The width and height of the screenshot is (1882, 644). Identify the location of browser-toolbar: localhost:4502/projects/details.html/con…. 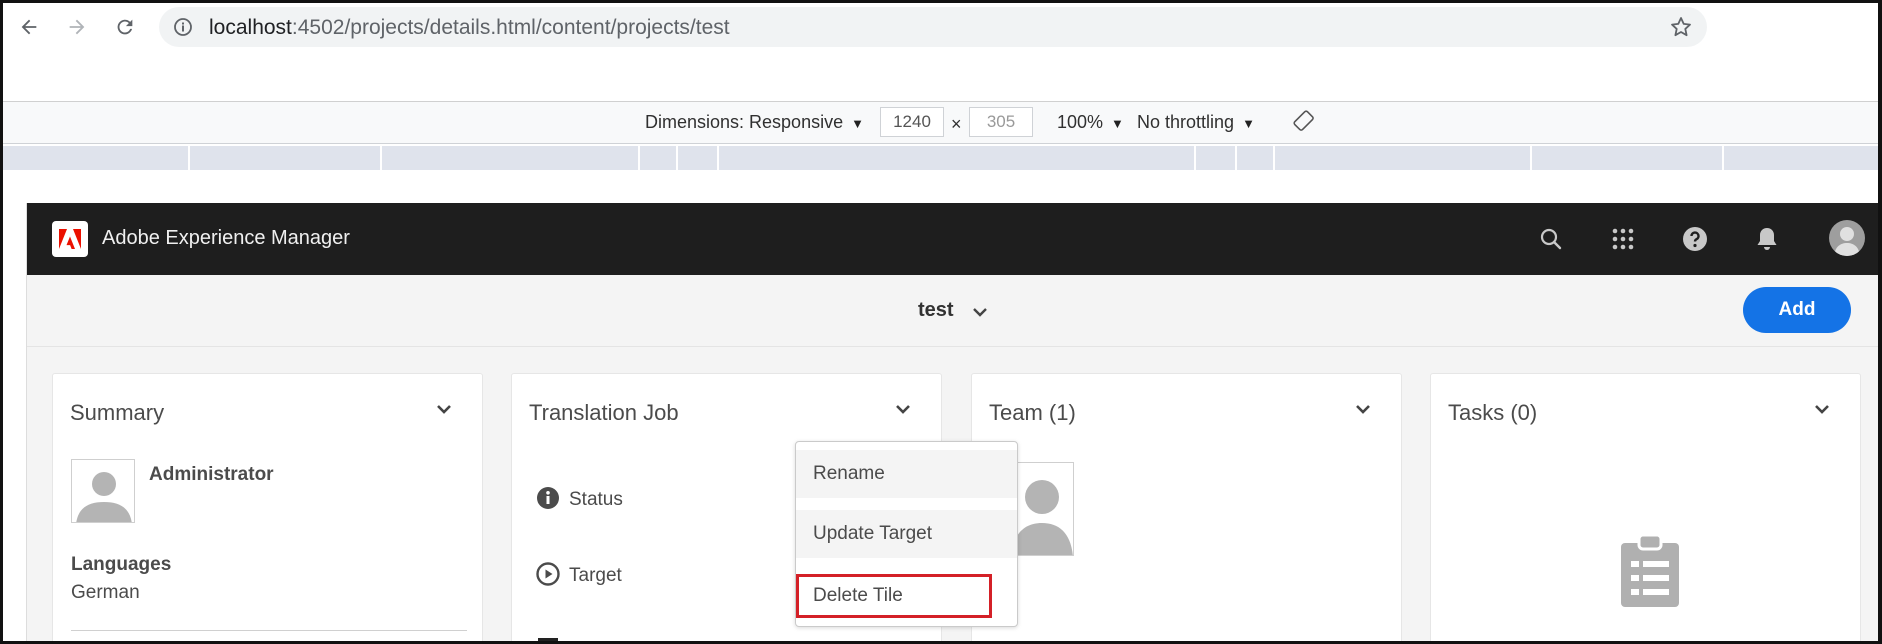
(940, 27).